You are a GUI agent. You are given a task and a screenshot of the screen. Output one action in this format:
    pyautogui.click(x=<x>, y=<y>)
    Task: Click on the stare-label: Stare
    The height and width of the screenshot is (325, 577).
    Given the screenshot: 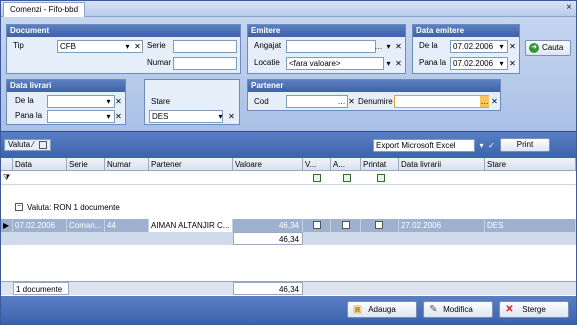 What is the action you would take?
    pyautogui.click(x=161, y=101)
    